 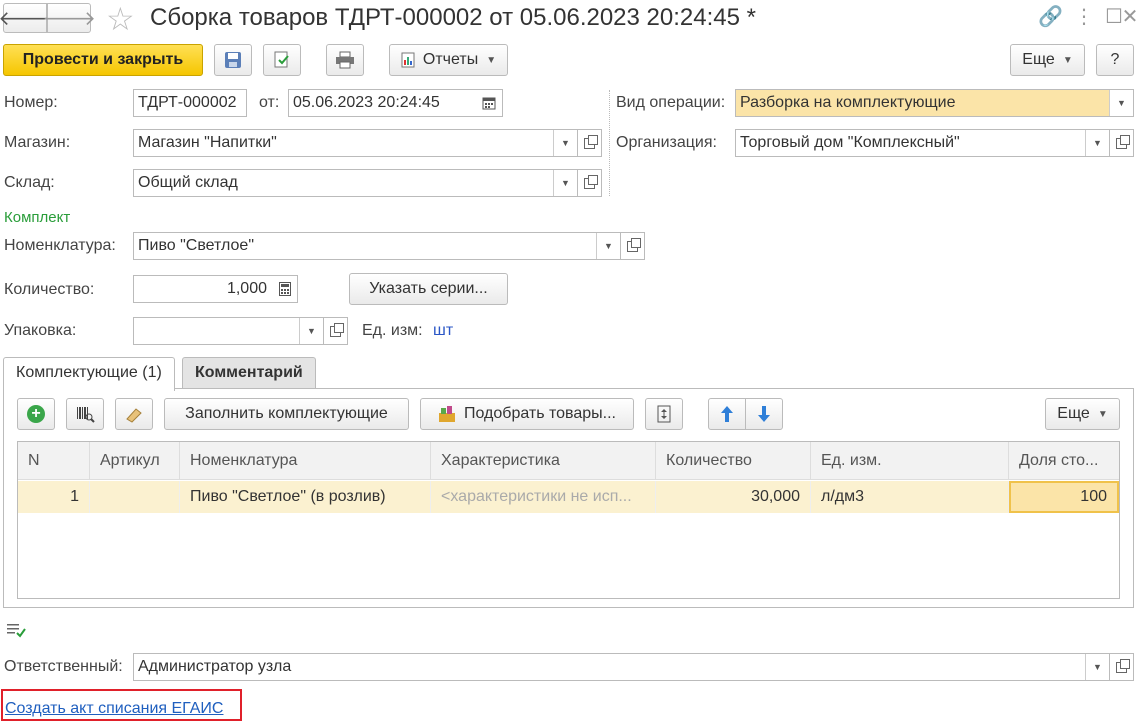 I want to click on kit-item-field: Пиво "Светлое" ▼, so click(x=377, y=246).